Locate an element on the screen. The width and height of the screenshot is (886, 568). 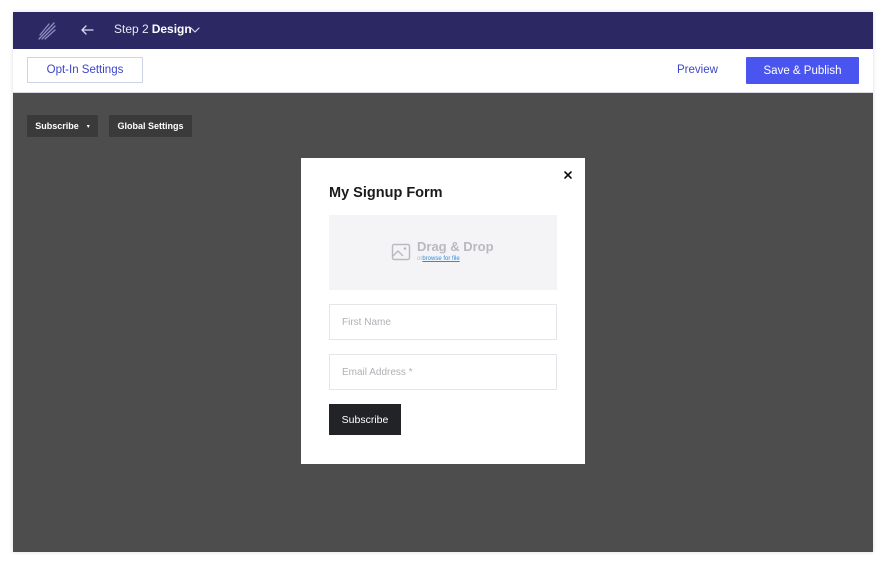
preview-link: Preview is located at coordinates (697, 70).